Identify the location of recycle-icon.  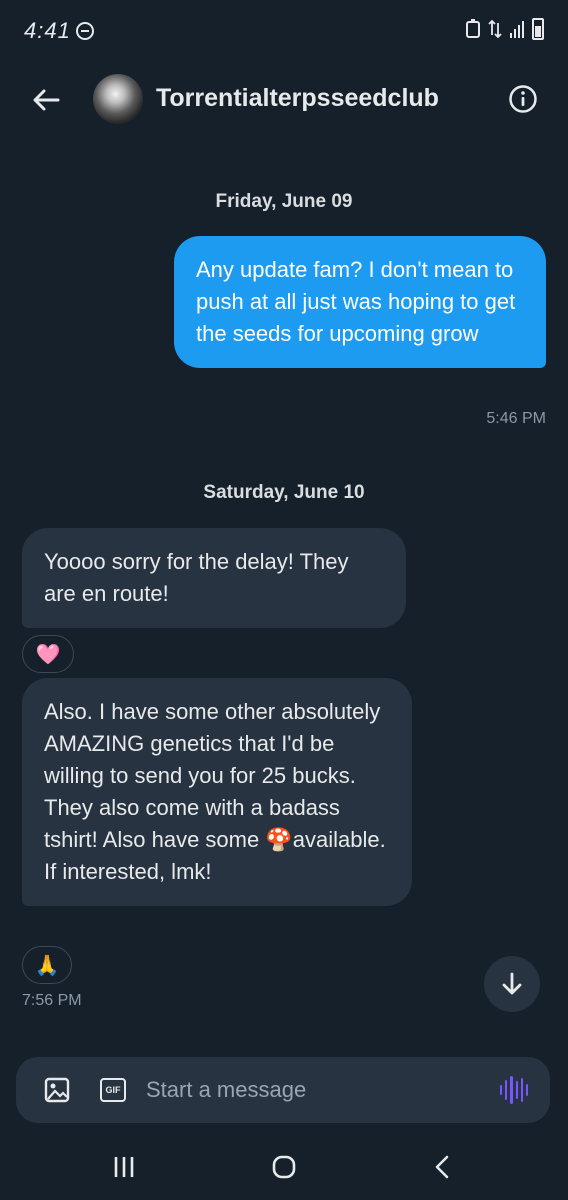
(473, 28).